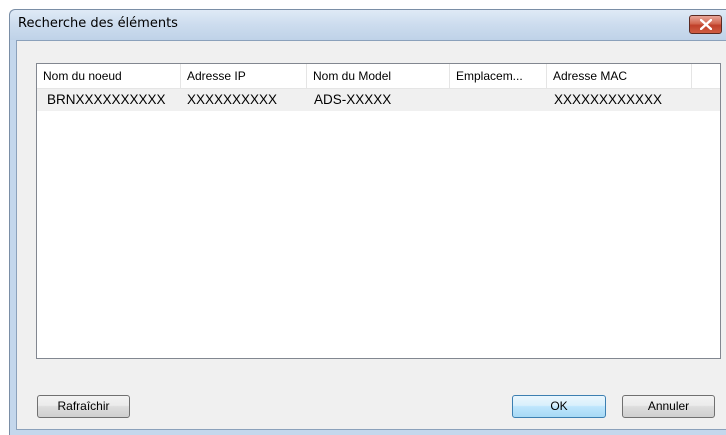 The height and width of the screenshot is (435, 726). I want to click on cell-location, so click(498, 100).